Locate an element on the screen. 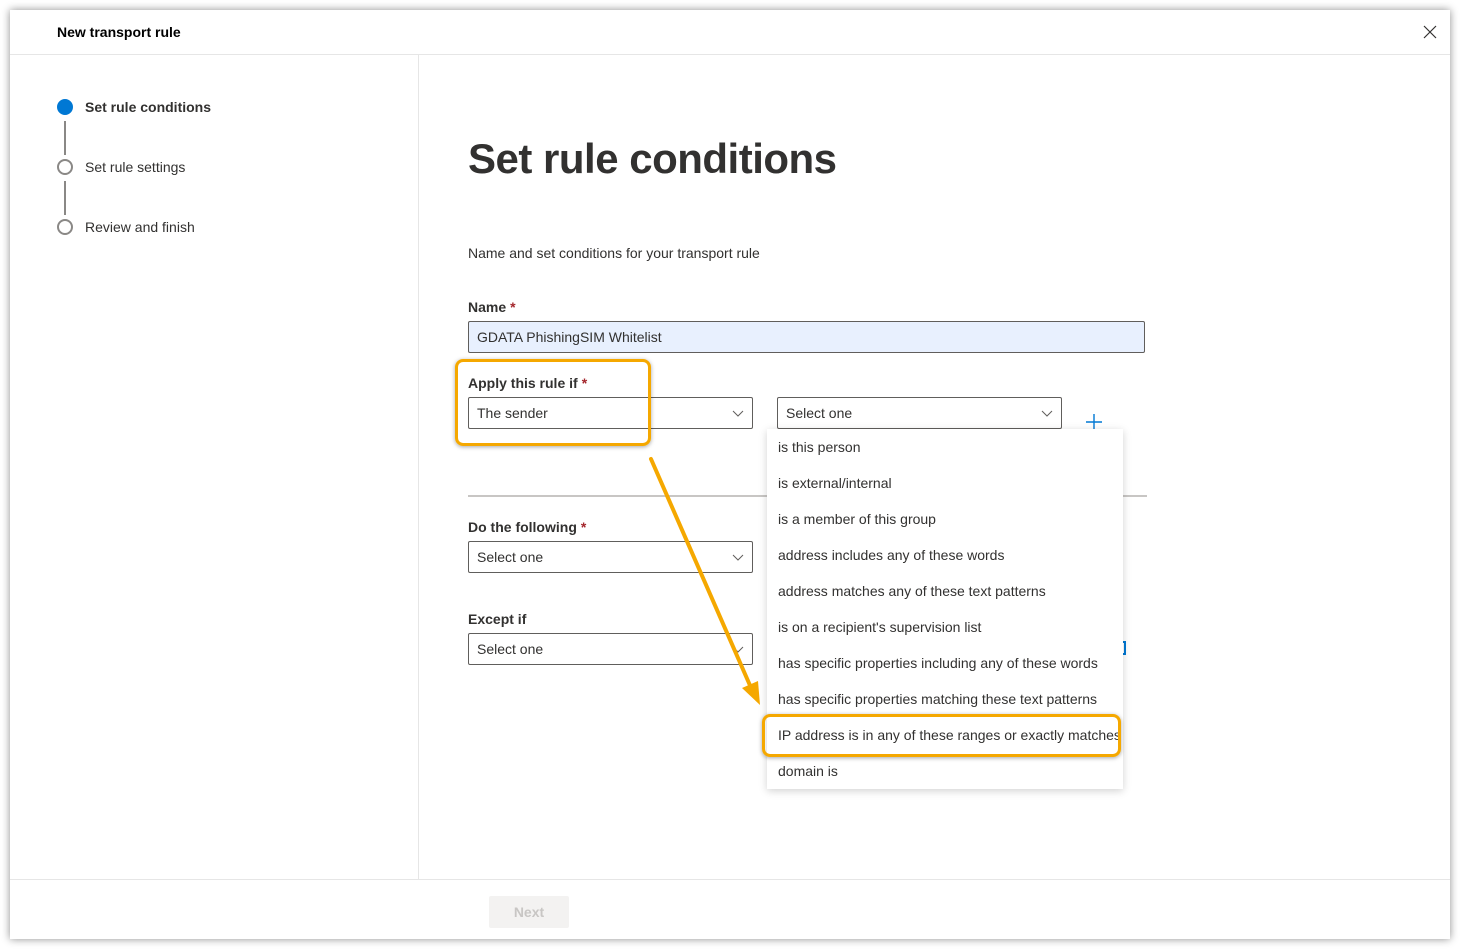  step-active-icon is located at coordinates (65, 107).